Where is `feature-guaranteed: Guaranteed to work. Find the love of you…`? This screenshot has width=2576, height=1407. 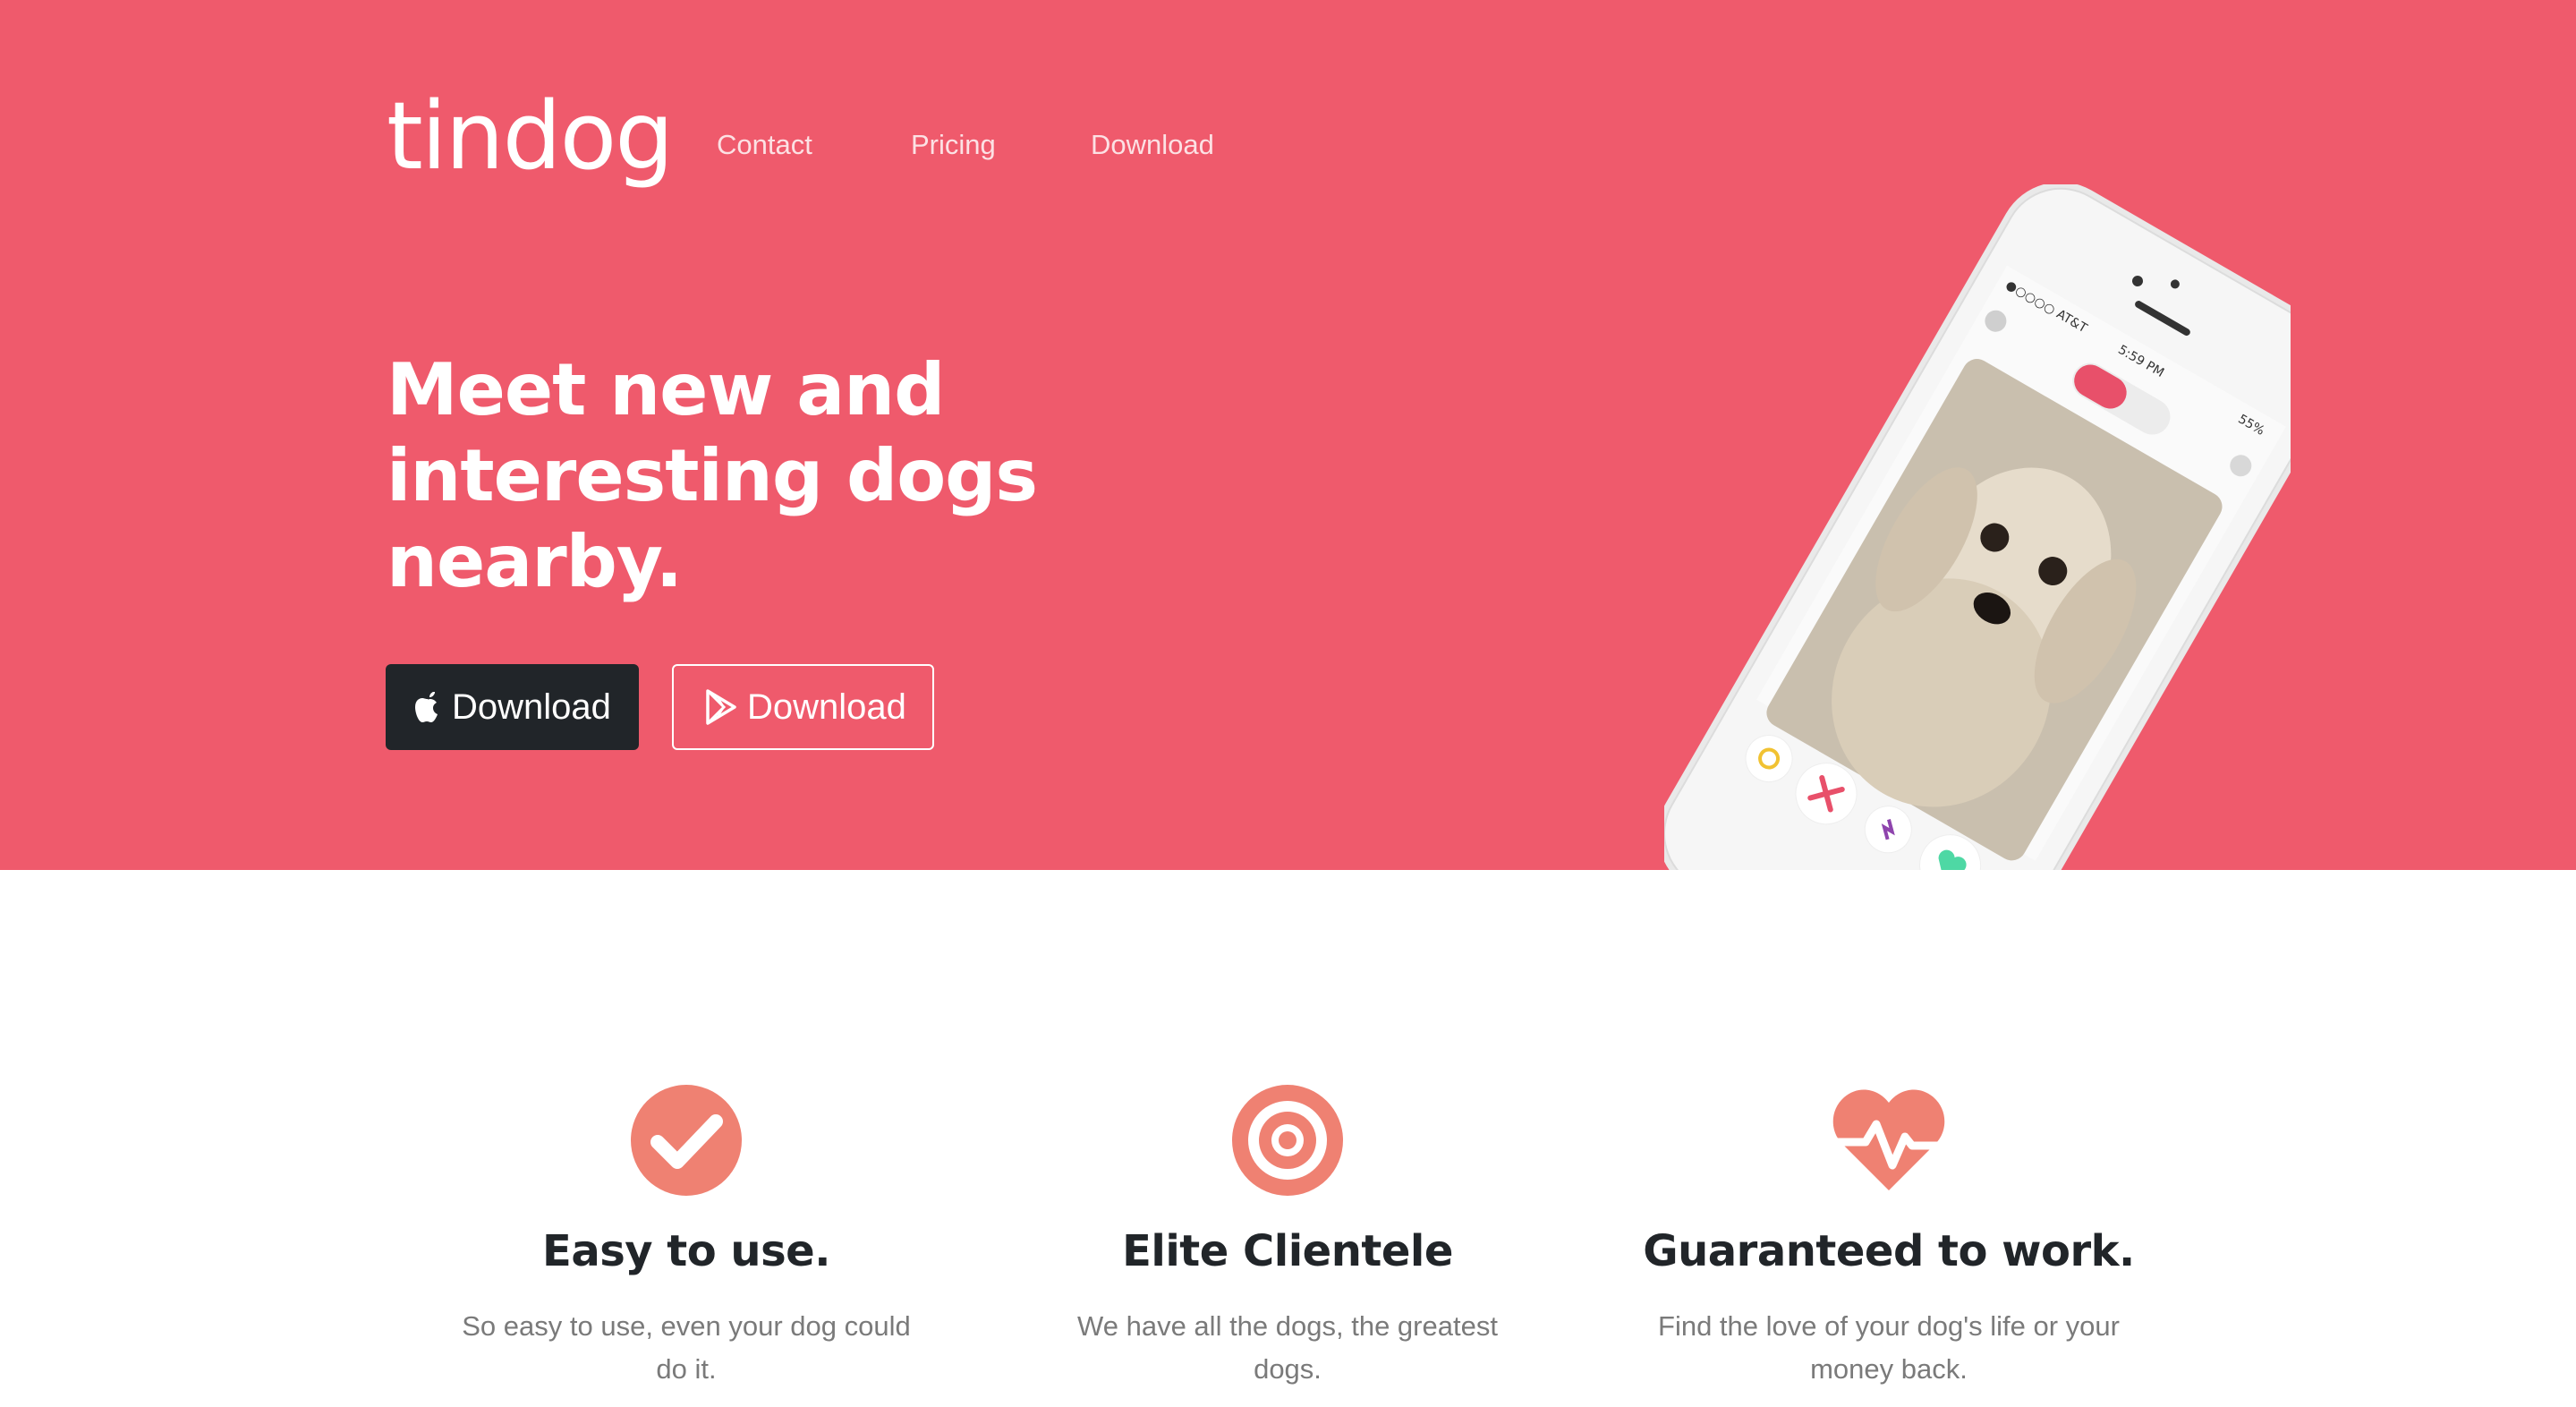
feature-guaranteed: Guaranteed to work. Find the love of you… is located at coordinates (1889, 1234).